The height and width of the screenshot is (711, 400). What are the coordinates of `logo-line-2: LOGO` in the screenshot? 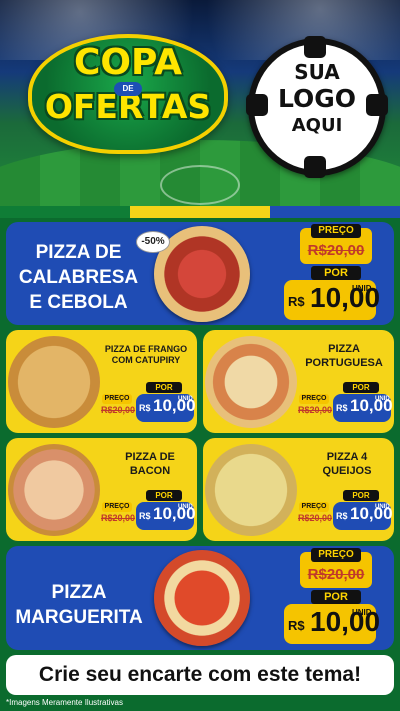 It's located at (317, 98).